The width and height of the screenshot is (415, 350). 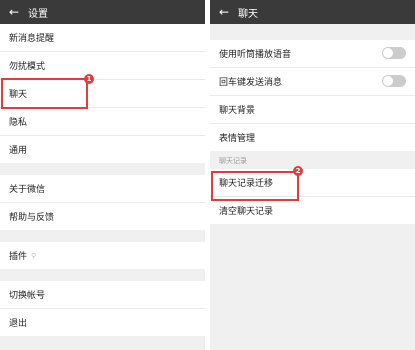 What do you see at coordinates (312, 82) in the screenshot?
I see `menu-enter-send: 回车键发送消息` at bounding box center [312, 82].